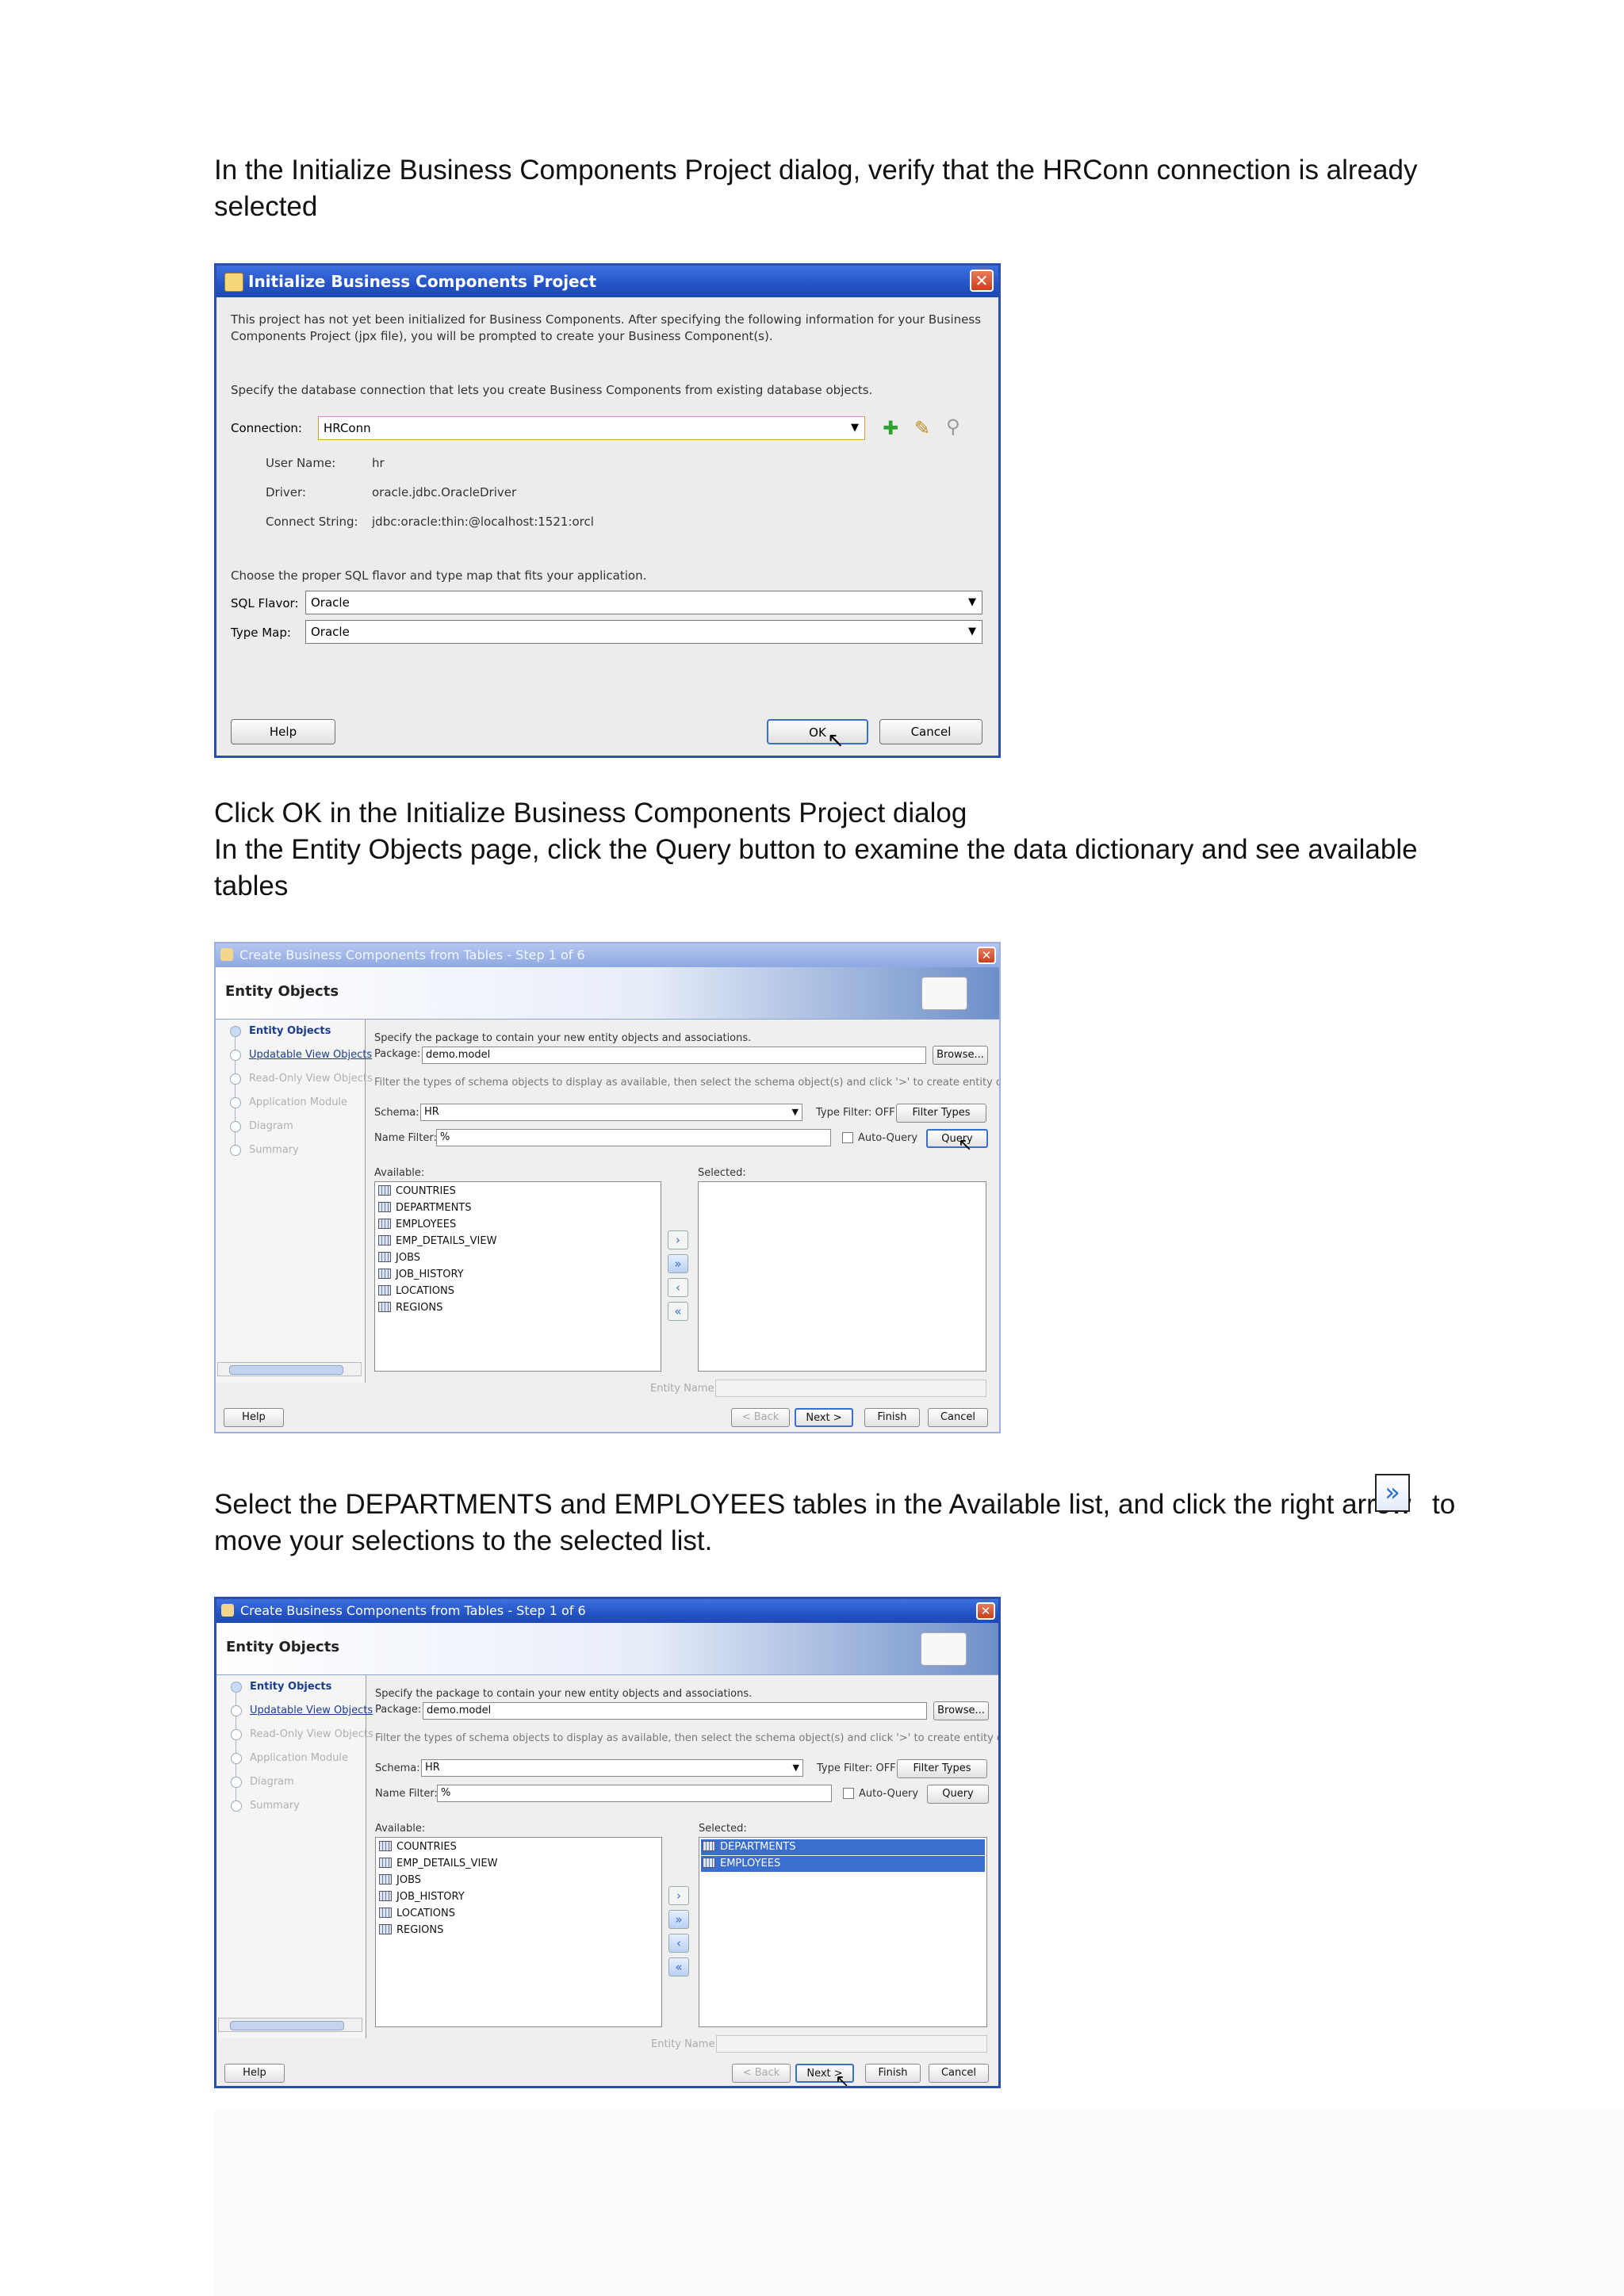 The height and width of the screenshot is (2296, 1624). I want to click on list-item-label: COUNTRIES, so click(426, 1191).